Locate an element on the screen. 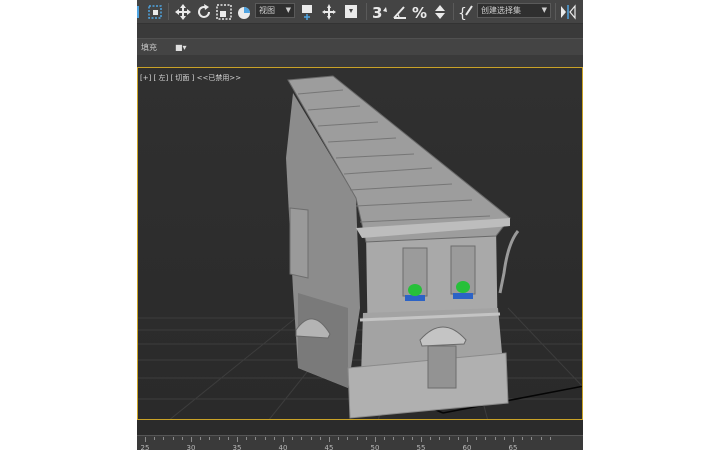 The image size is (720, 450). snap-3-icon: 3 is located at coordinates (380, 11).